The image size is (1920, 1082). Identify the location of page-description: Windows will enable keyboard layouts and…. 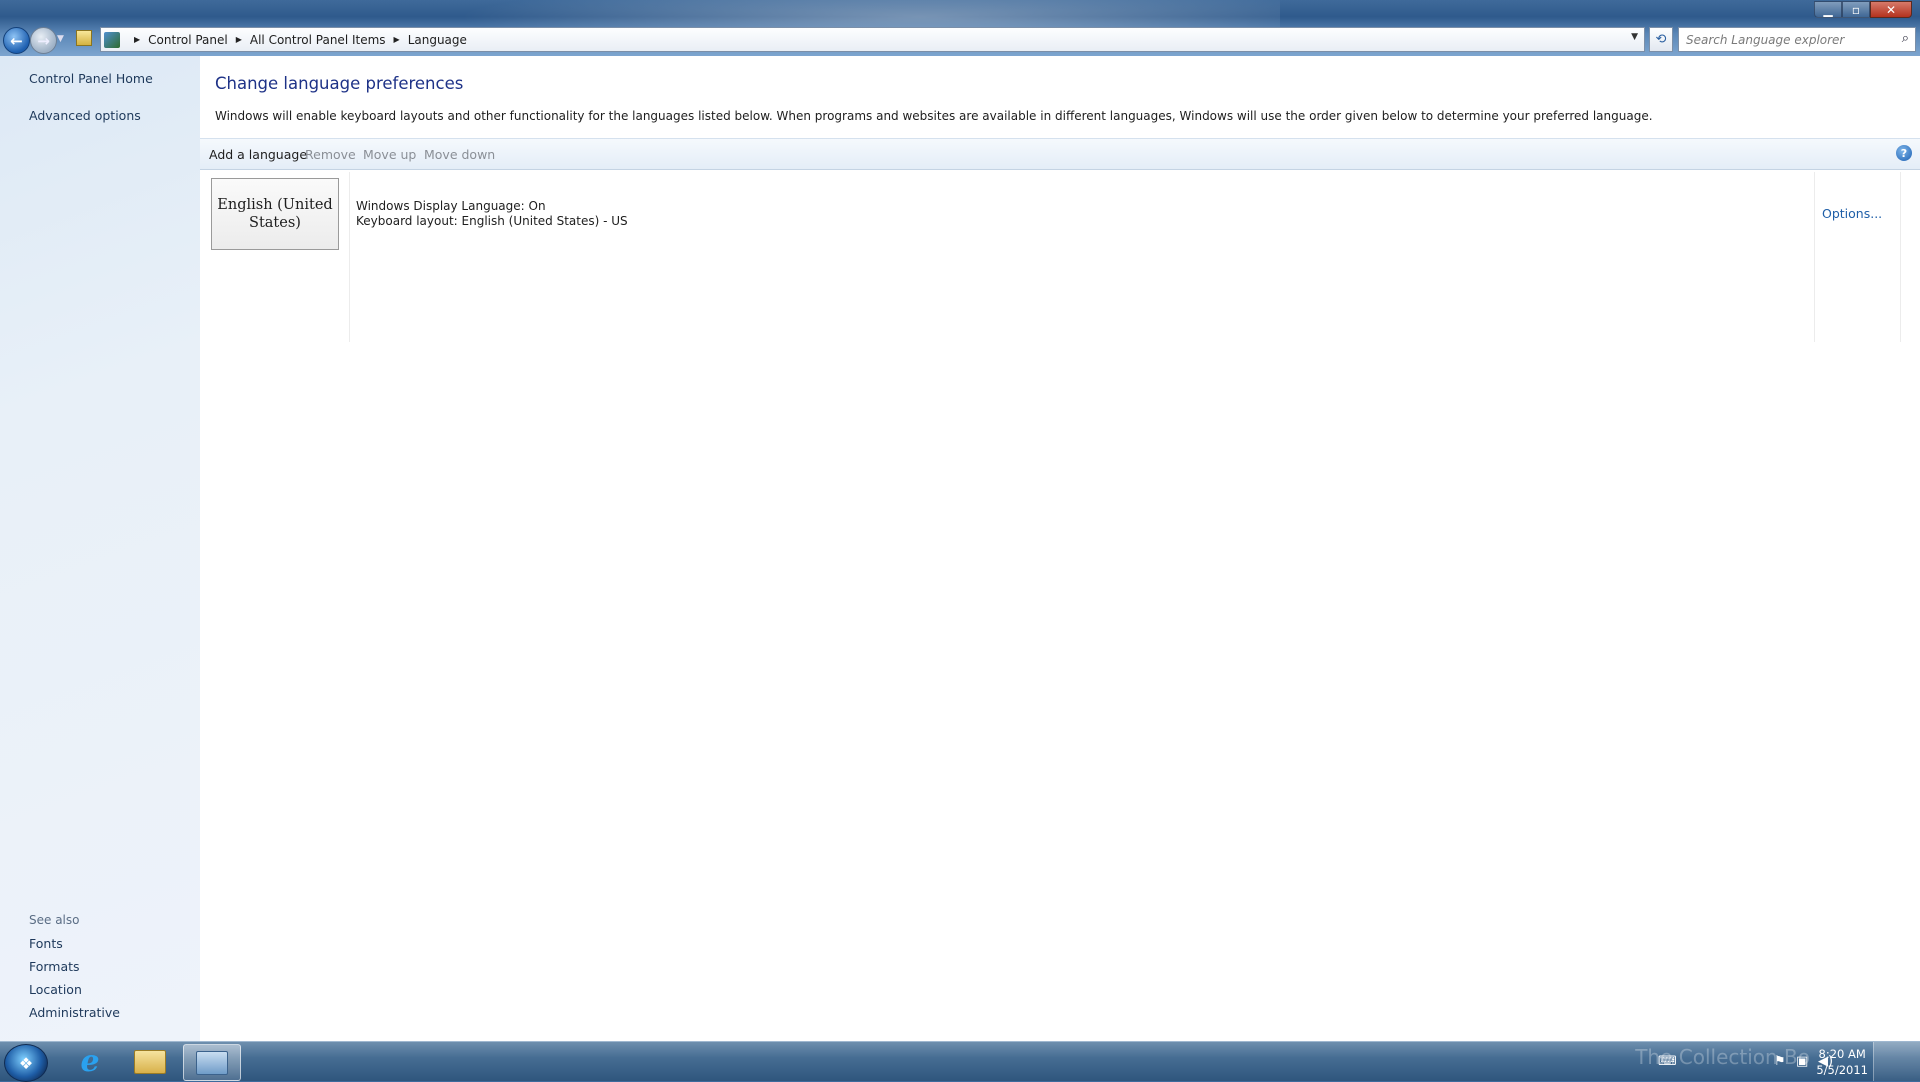
(934, 116).